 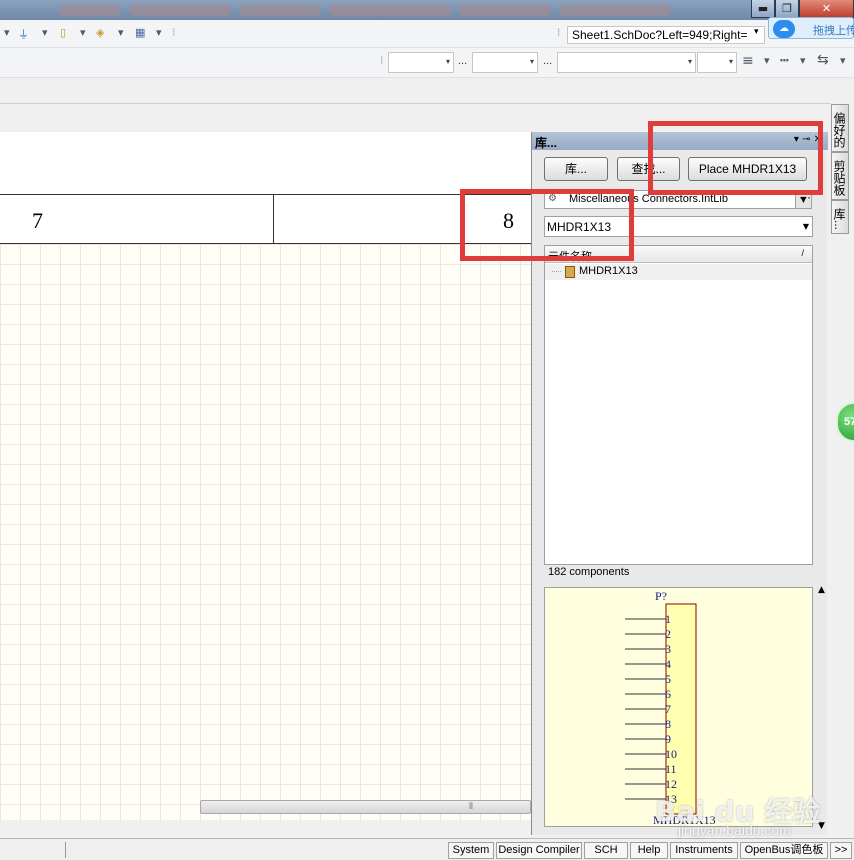 I want to click on chevron-down-icon: ▼, so click(x=805, y=226).